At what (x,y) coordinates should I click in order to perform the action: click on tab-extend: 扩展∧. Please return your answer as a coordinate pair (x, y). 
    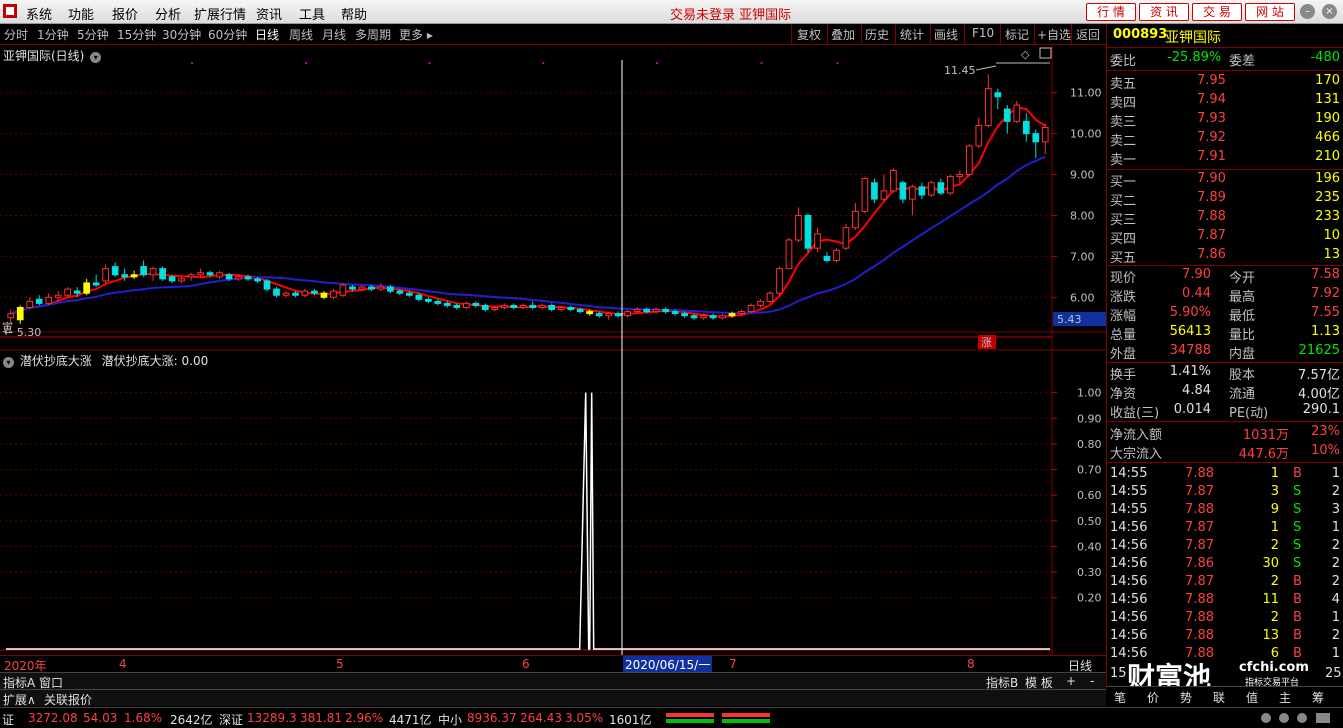
    Looking at the image, I should click on (19, 699).